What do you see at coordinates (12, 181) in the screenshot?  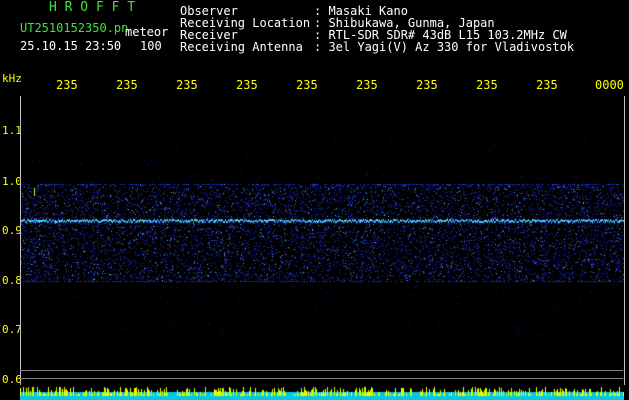 I see `y-tick: 1.0` at bounding box center [12, 181].